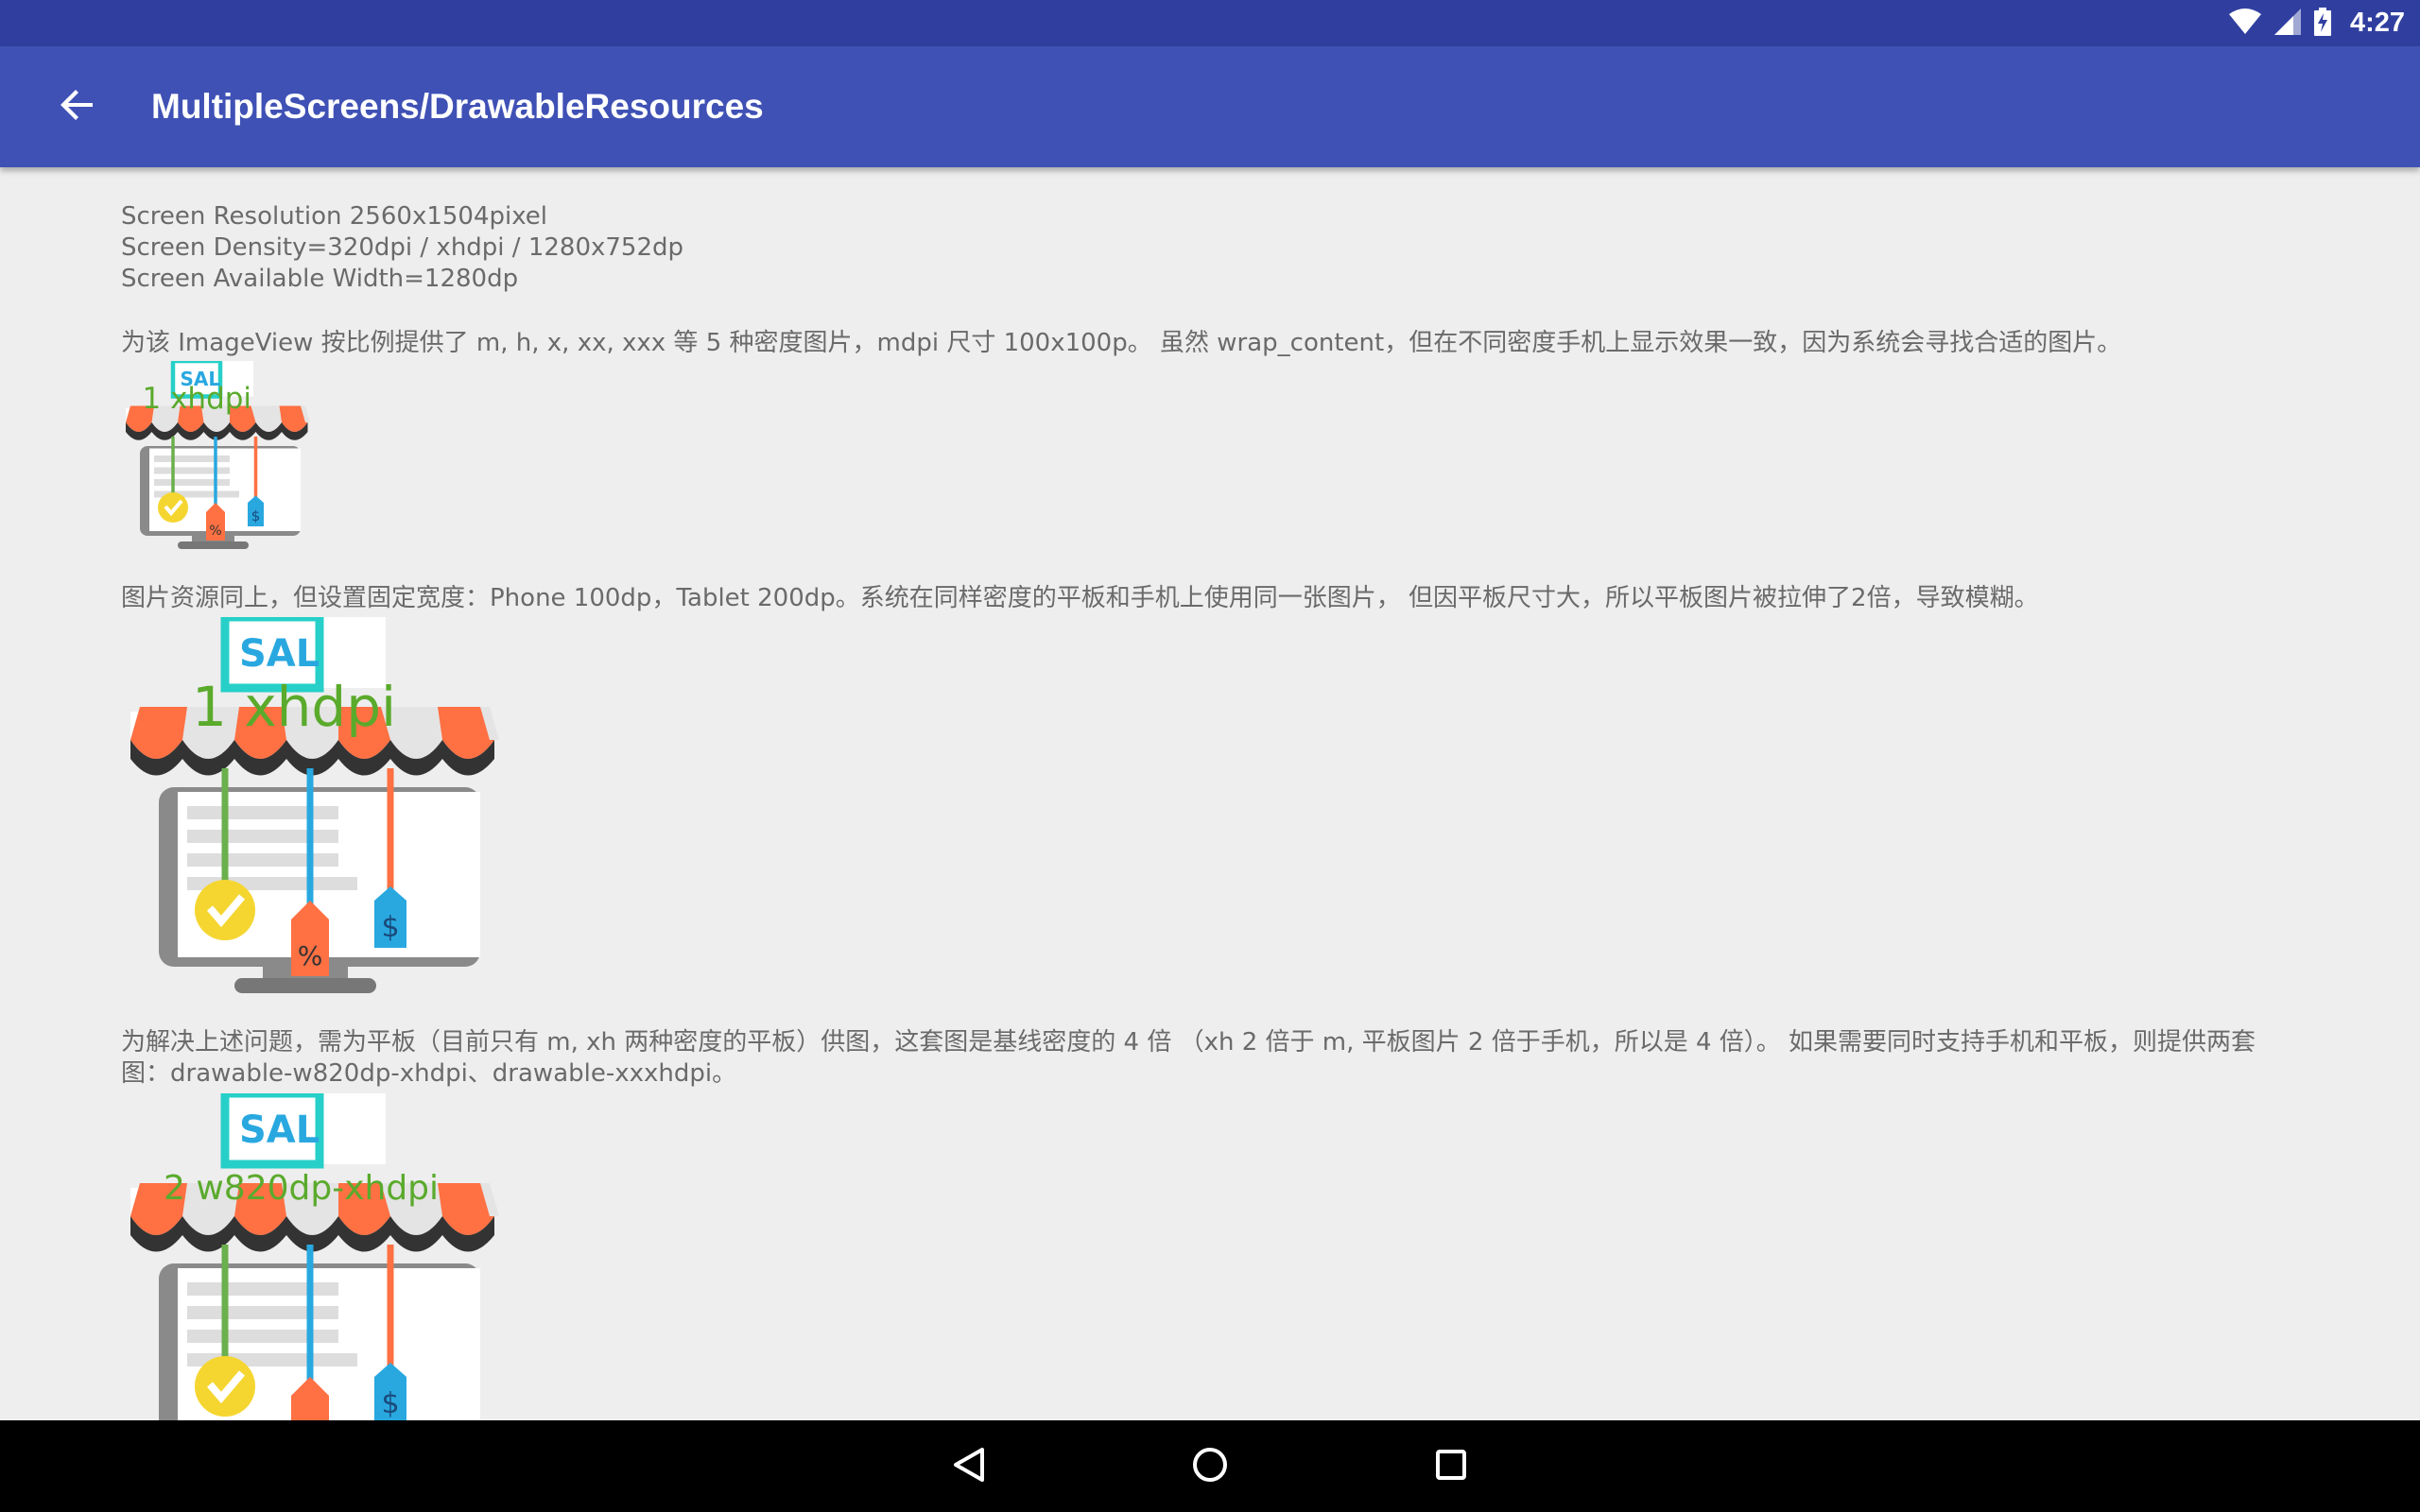 This screenshot has width=2420, height=1512. What do you see at coordinates (2377, 23) in the screenshot?
I see `clock: 4:27` at bounding box center [2377, 23].